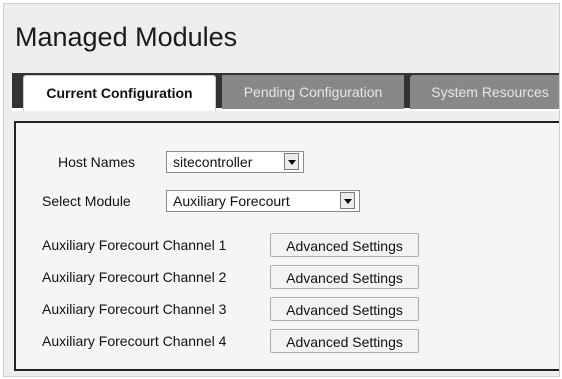  What do you see at coordinates (134, 245) in the screenshot?
I see `channel-1-label: Auxiliary Forecourt Channel 1` at bounding box center [134, 245].